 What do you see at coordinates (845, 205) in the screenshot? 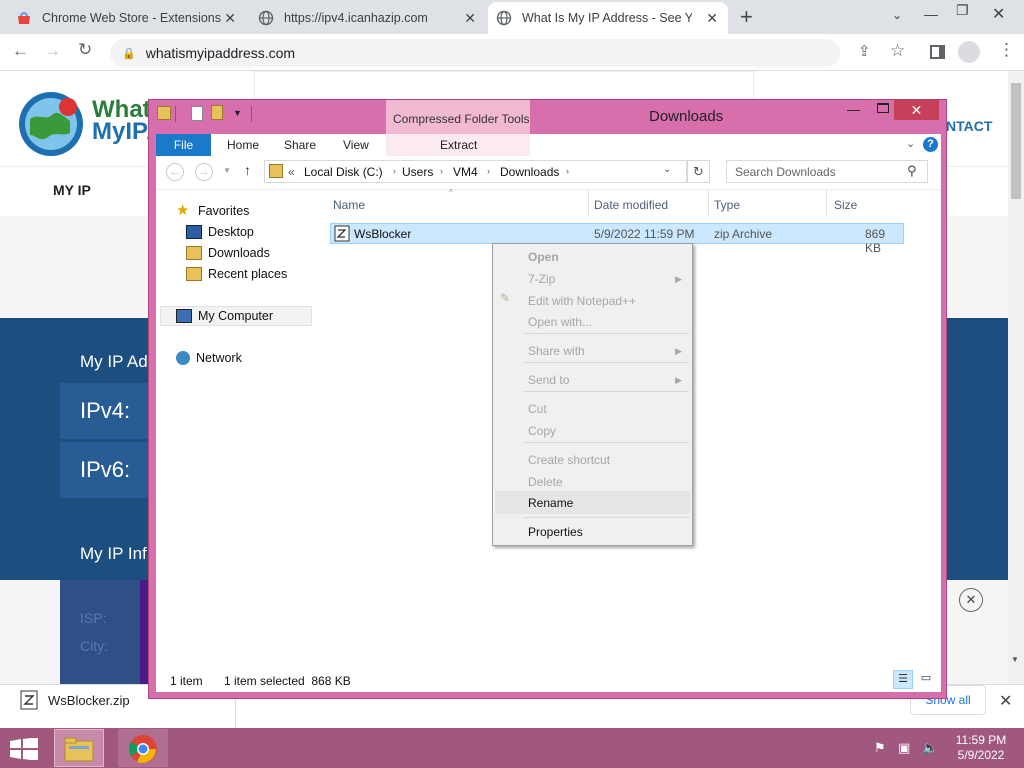
I see `column-size: Size` at bounding box center [845, 205].